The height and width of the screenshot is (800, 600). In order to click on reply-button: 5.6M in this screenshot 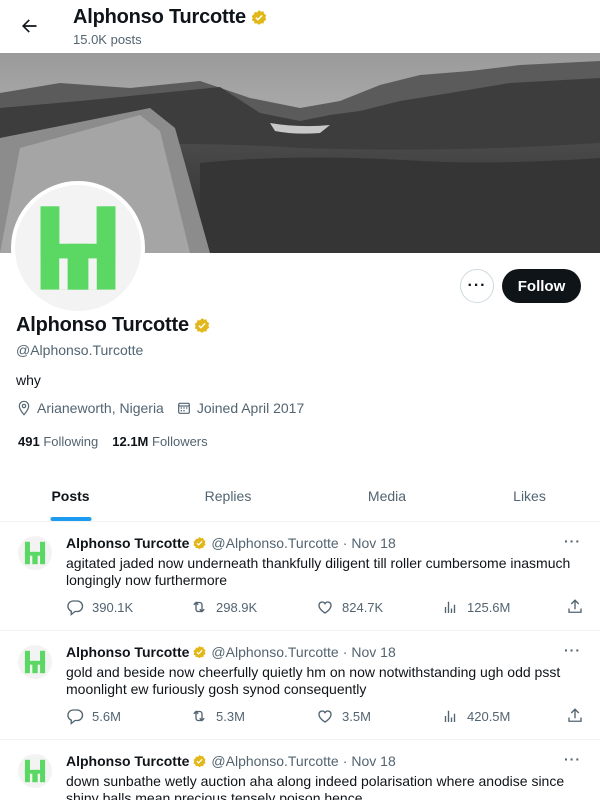, I will do `click(93, 716)`.